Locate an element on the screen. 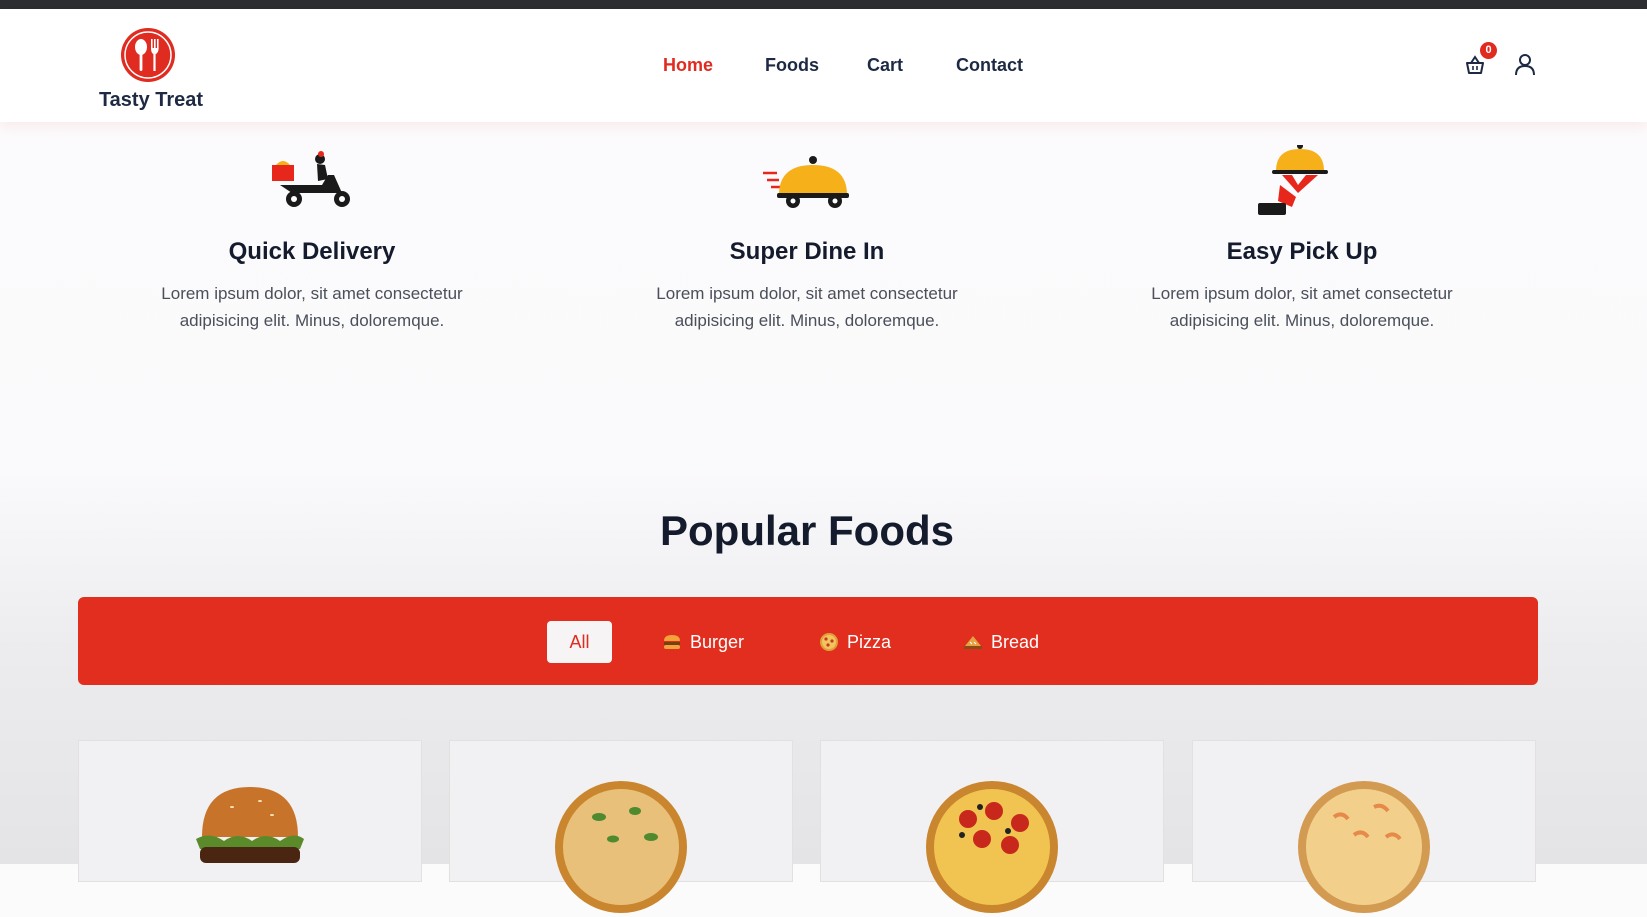 The width and height of the screenshot is (1647, 917). pick-up-hand-icon is located at coordinates (1293, 179).